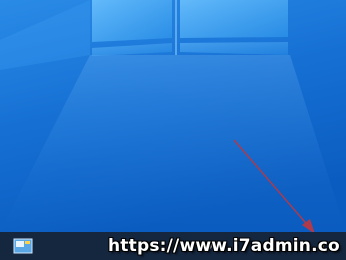 The image size is (346, 260). What do you see at coordinates (321, 246) in the screenshot?
I see `tray-notification-icon` at bounding box center [321, 246].